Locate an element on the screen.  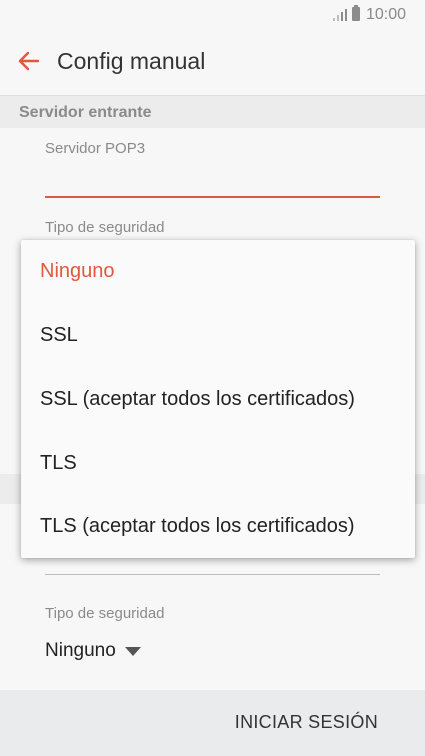
battery-icon is located at coordinates (356, 13).